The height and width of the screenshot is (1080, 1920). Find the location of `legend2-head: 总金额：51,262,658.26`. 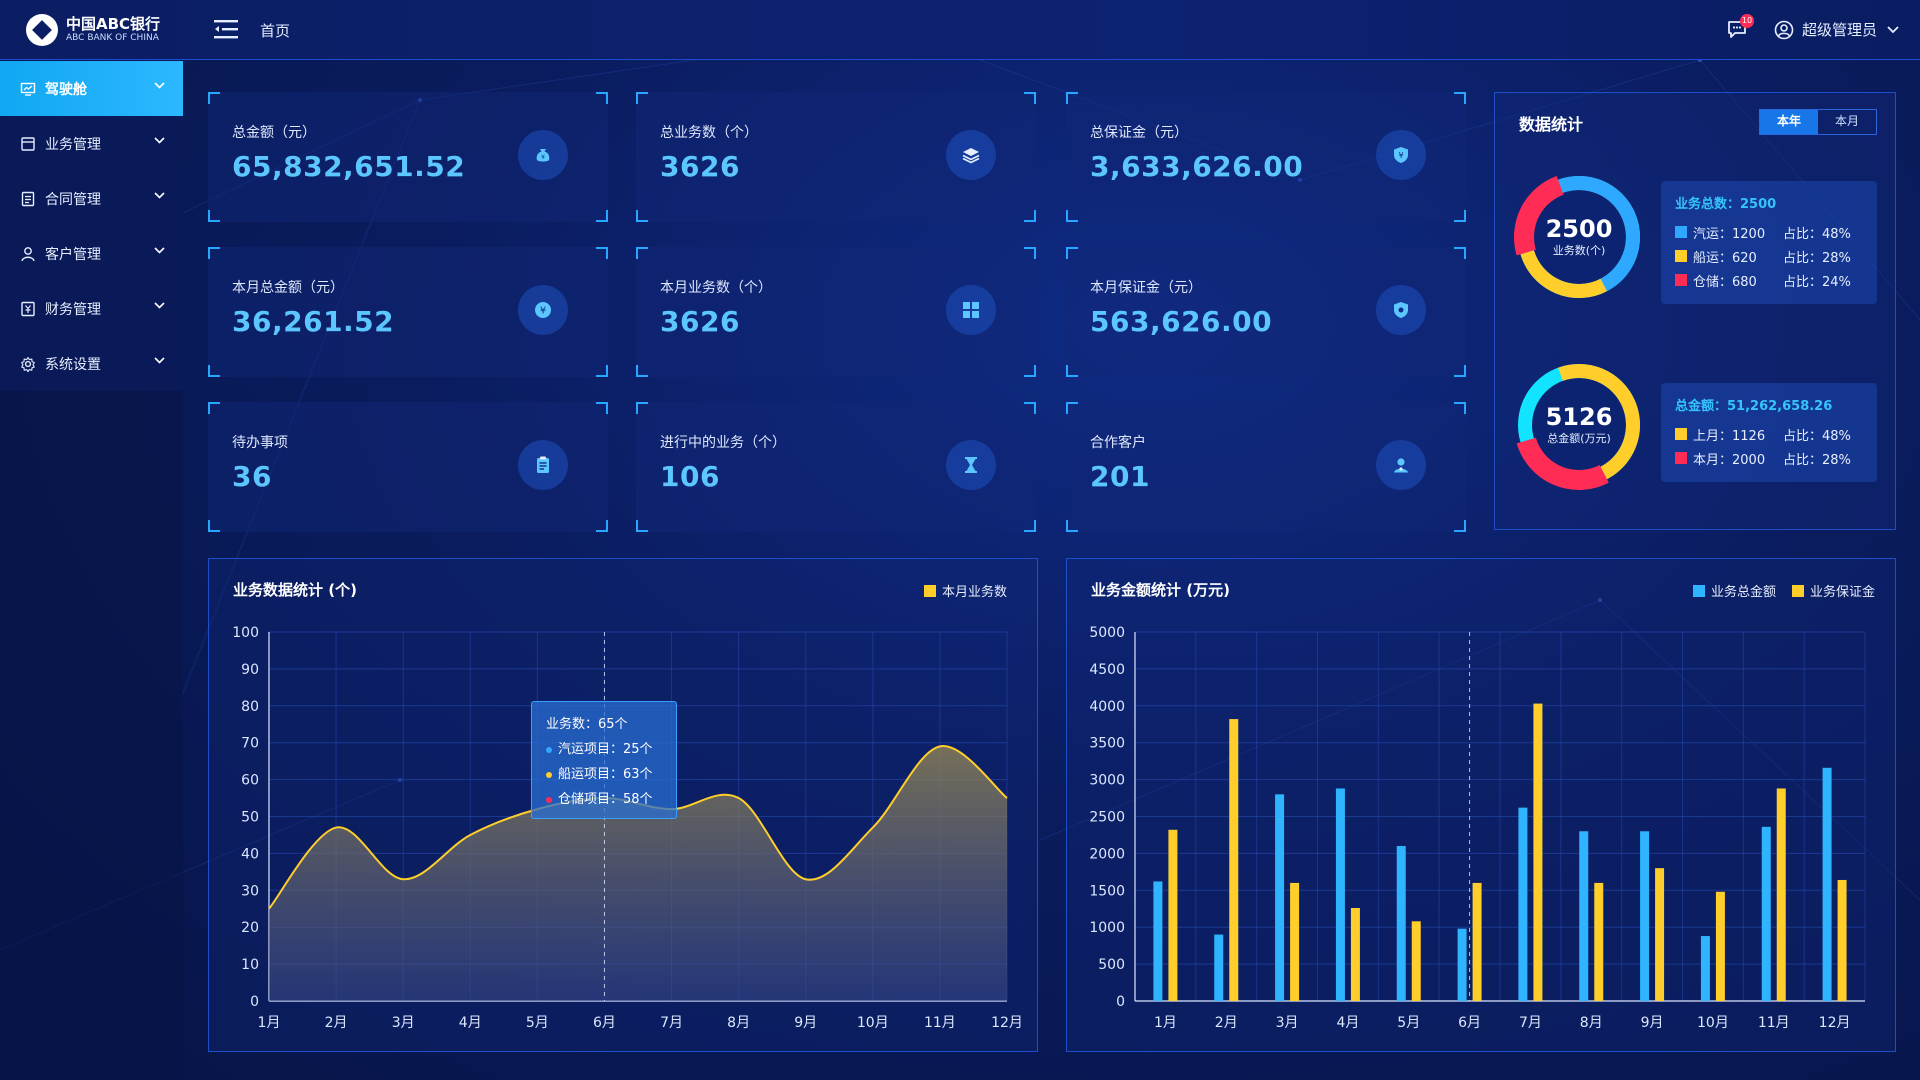

legend2-head: 总金额：51,262,658.26 is located at coordinates (1754, 406).